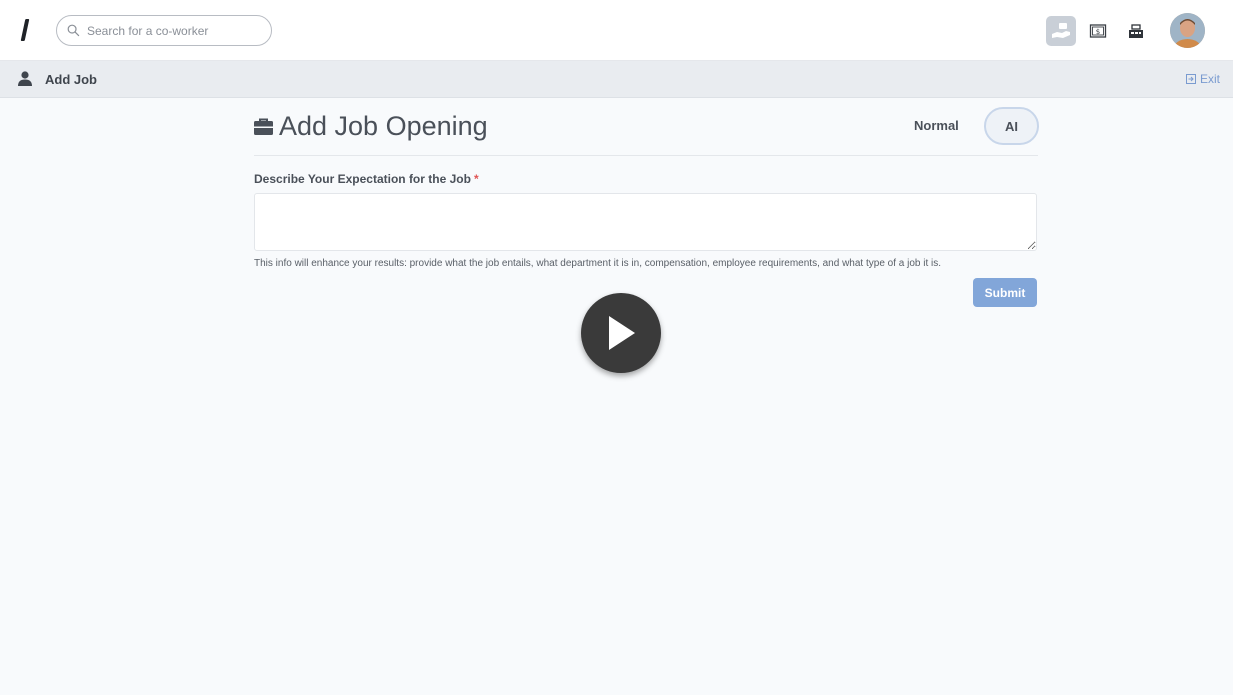 The width and height of the screenshot is (1233, 695). I want to click on exit-label: Exit, so click(1210, 79).